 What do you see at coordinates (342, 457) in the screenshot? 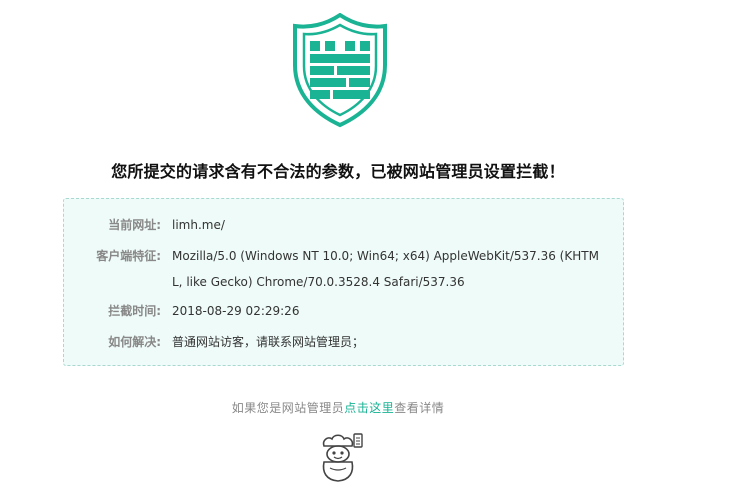
I see `mascot-logo-icon` at bounding box center [342, 457].